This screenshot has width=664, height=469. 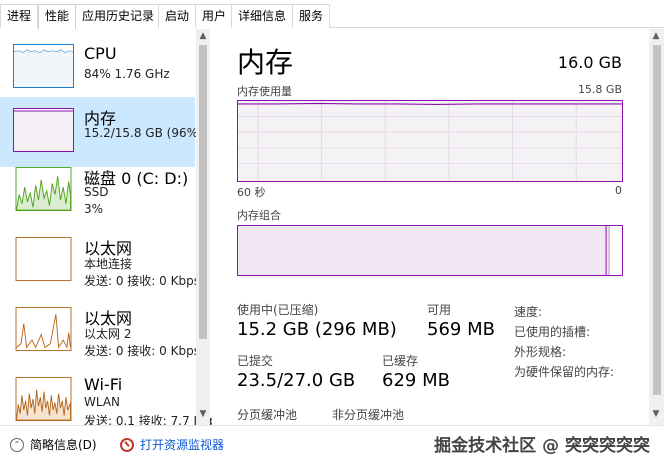 What do you see at coordinates (618, 190) in the screenshot?
I see `time-axis-right: 0` at bounding box center [618, 190].